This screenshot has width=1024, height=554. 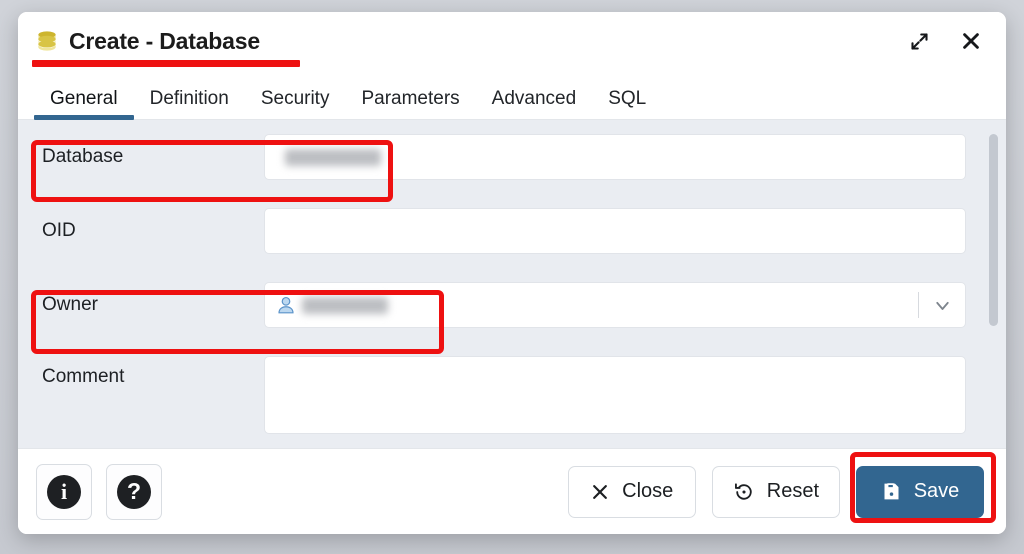 I want to click on reset-button: Reset, so click(x=775, y=491).